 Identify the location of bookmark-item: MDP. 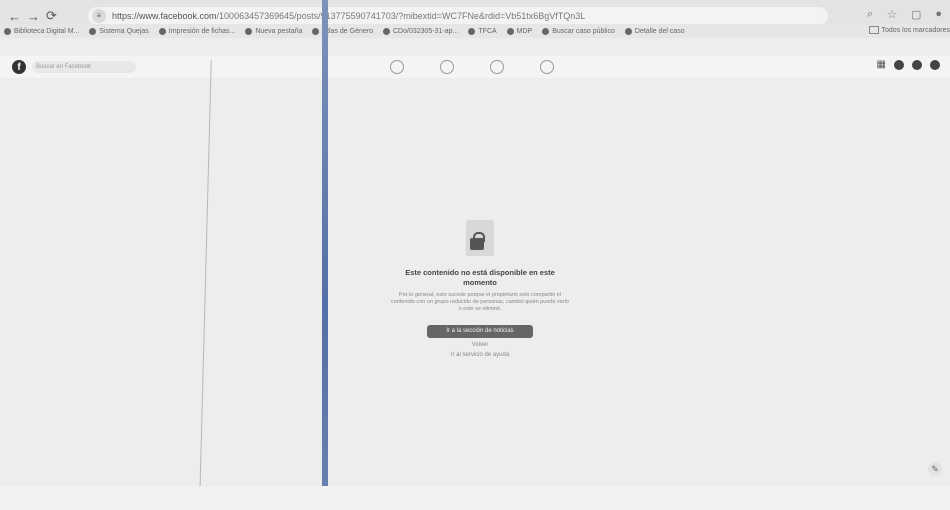
(519, 31).